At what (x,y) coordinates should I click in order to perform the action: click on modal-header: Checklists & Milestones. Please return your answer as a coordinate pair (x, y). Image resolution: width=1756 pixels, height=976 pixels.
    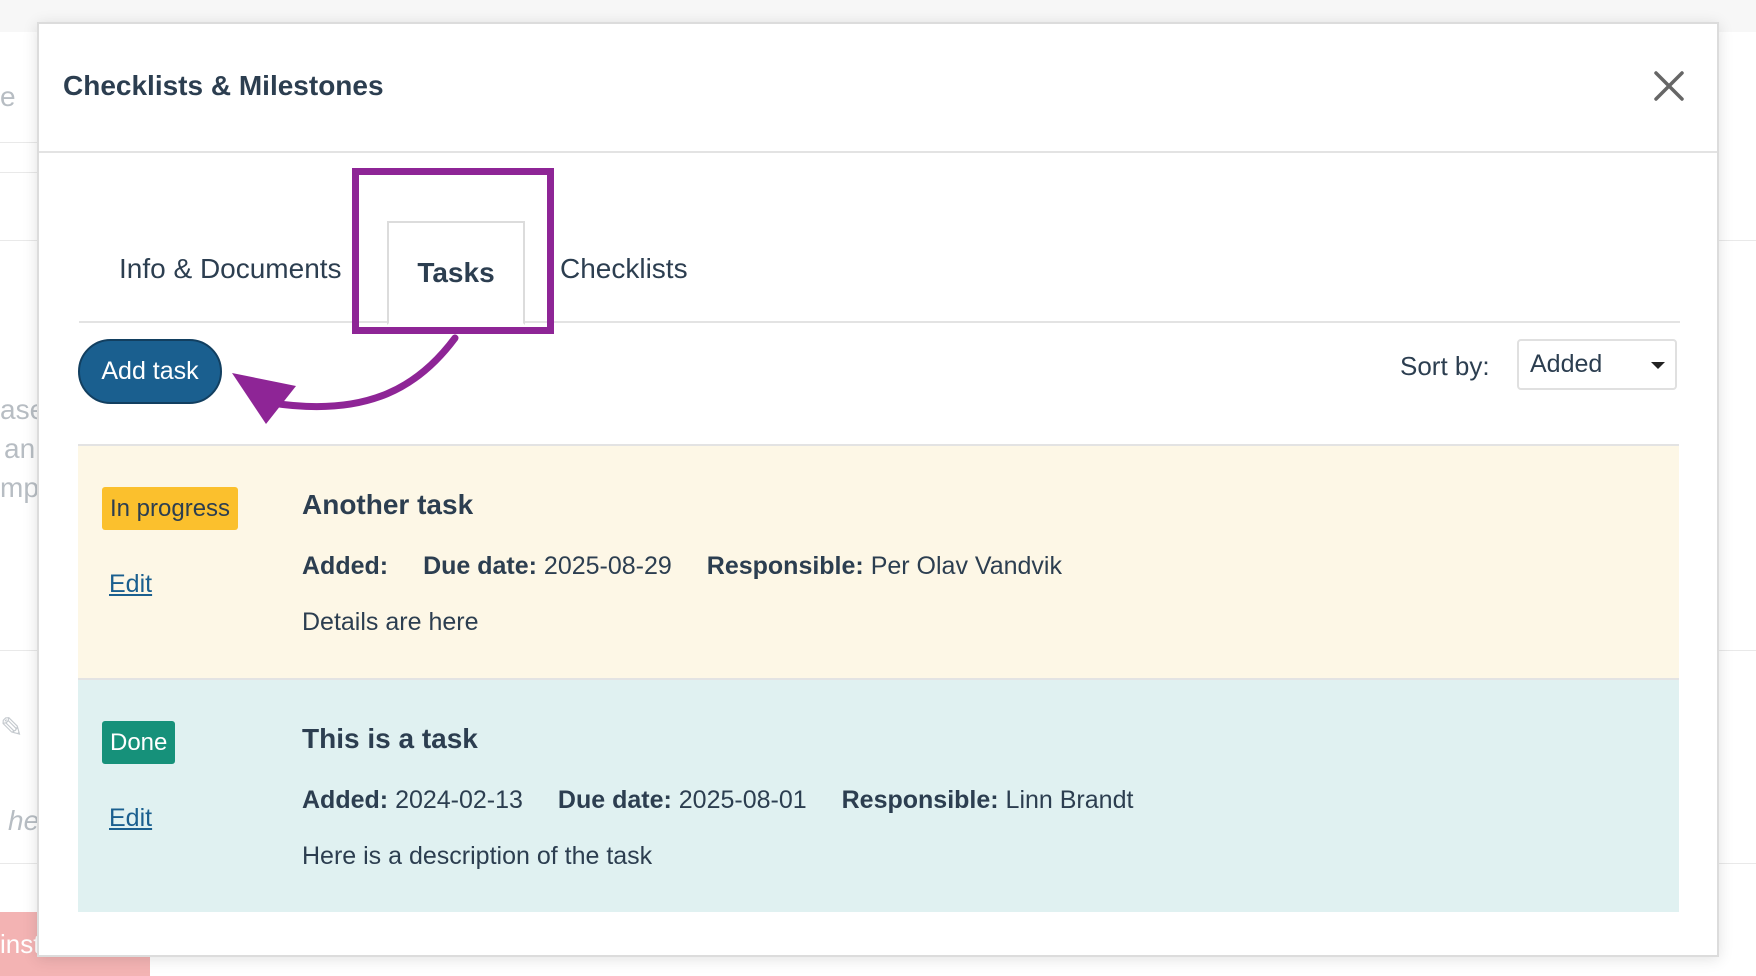
    Looking at the image, I should click on (878, 88).